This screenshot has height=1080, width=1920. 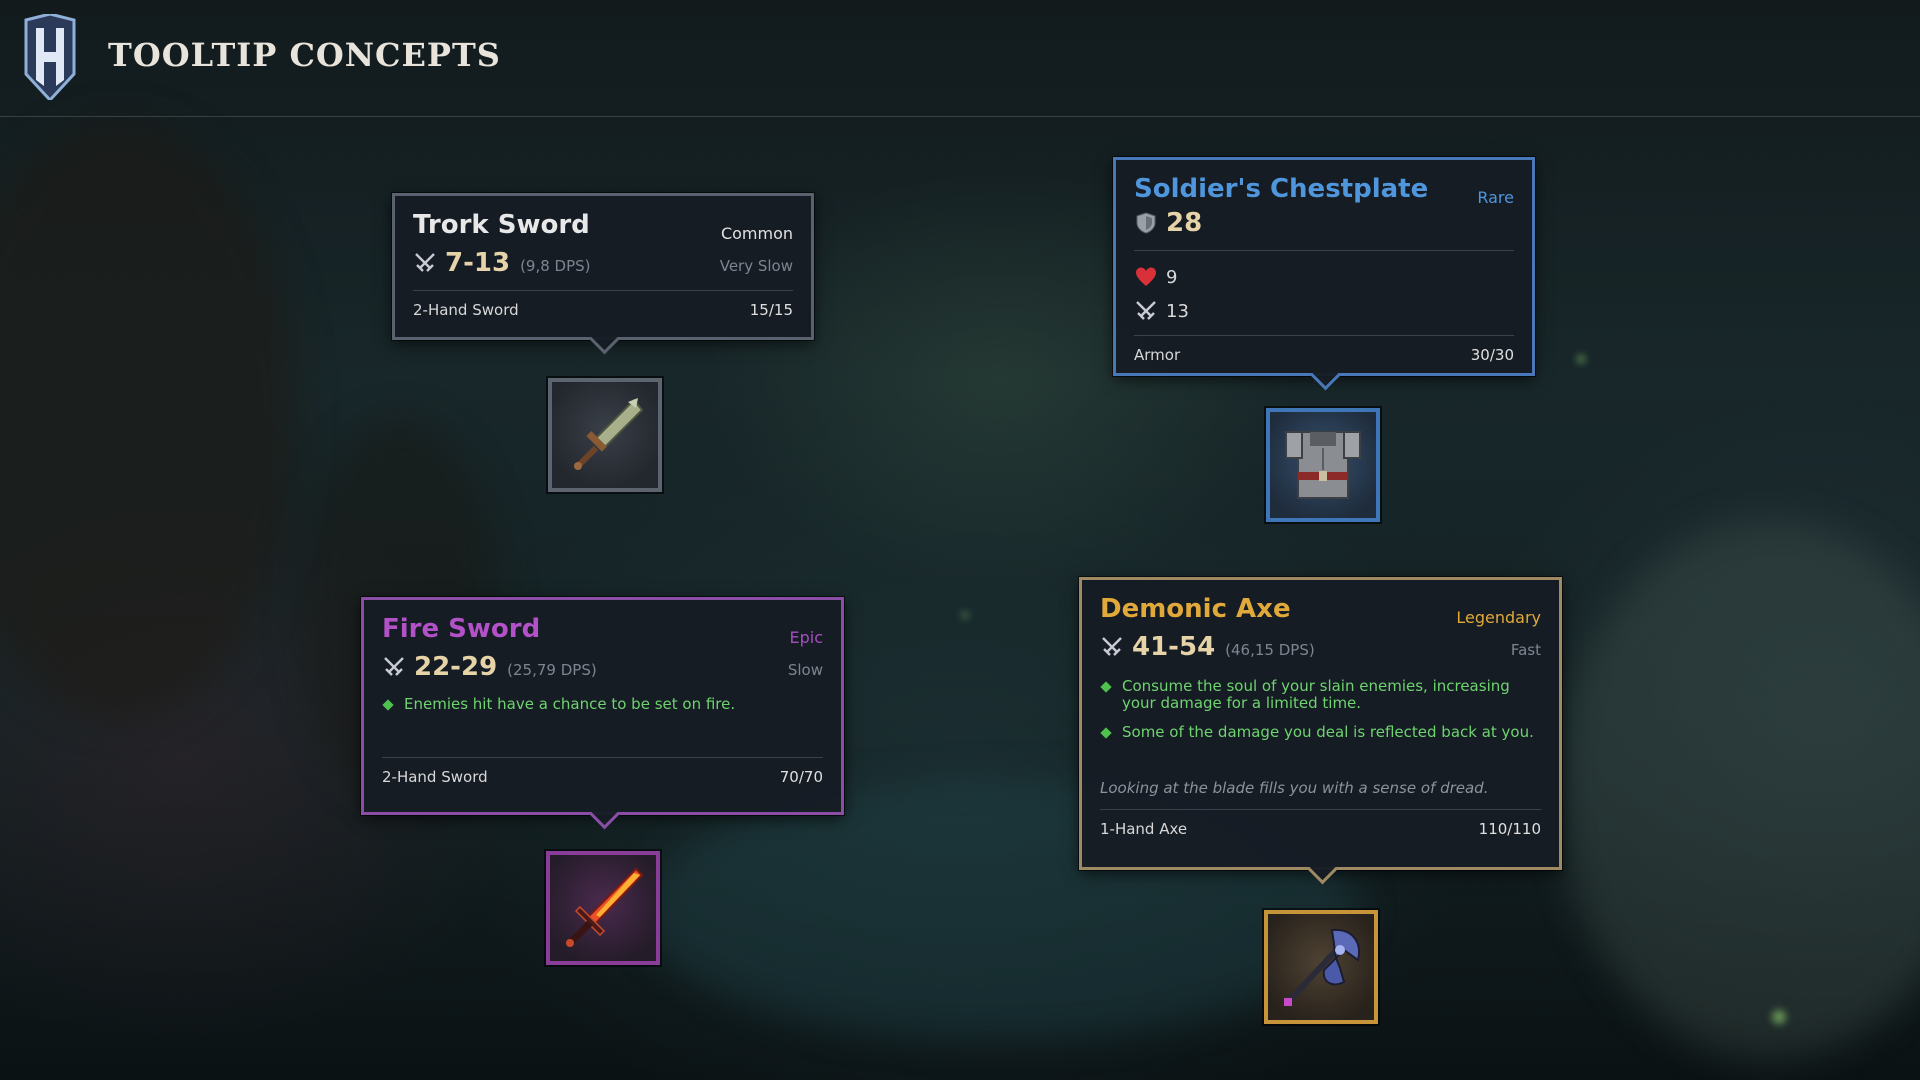 I want to click on trork-sword-icon, so click(x=609, y=434).